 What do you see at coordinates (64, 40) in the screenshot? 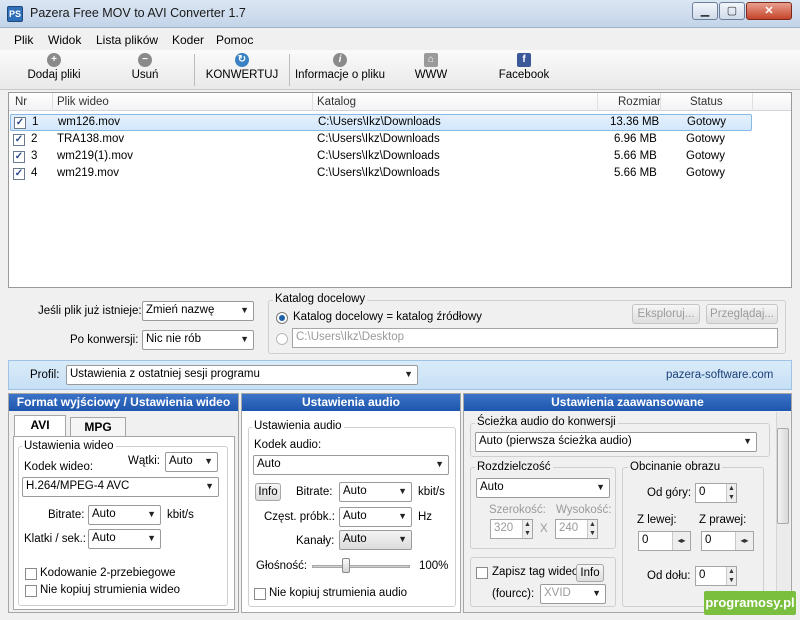
I see `menu-widok: Widok` at bounding box center [64, 40].